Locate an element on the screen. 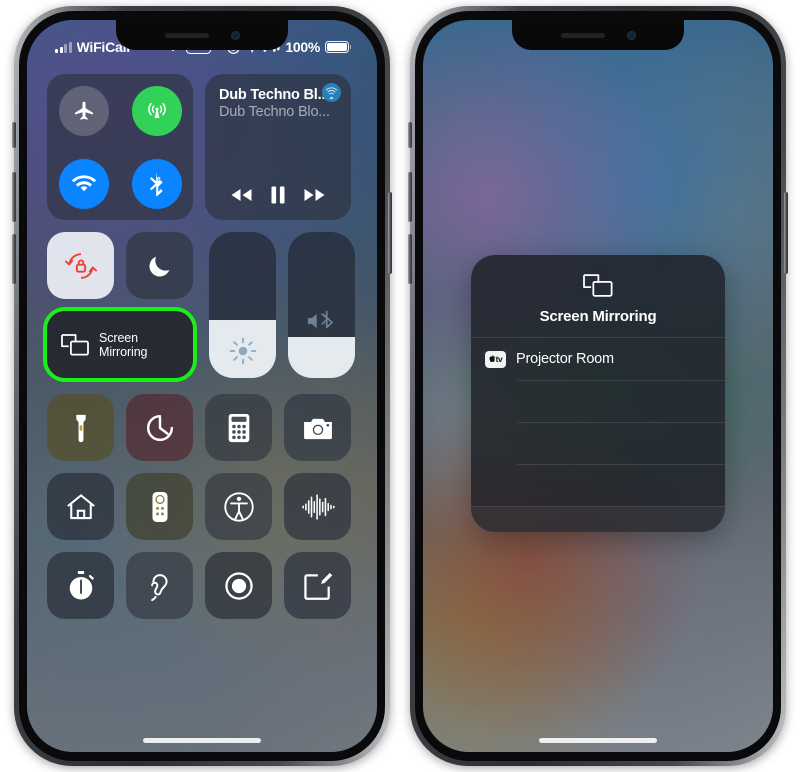  screen-mirroring-highlight: Screen Mirroring is located at coordinates (120, 344).